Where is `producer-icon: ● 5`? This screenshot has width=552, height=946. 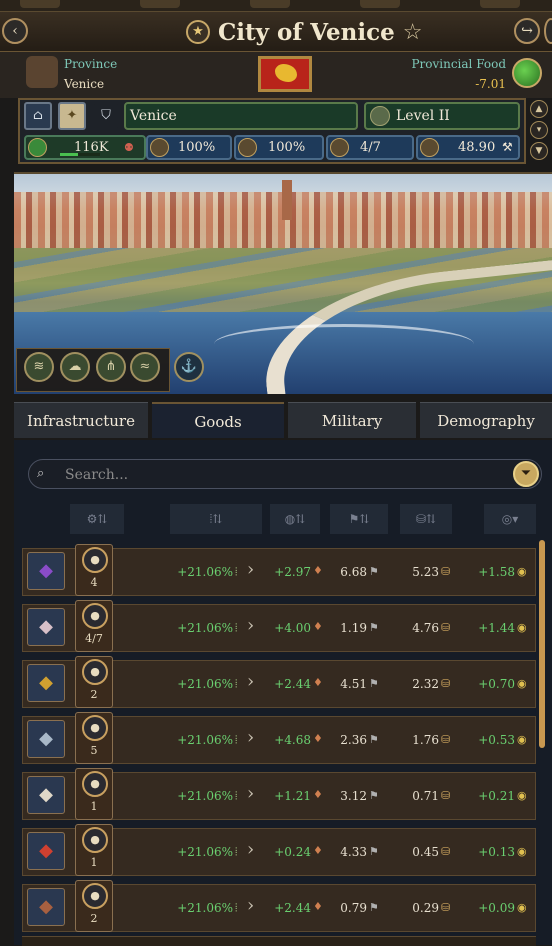
producer-icon: ● 5 is located at coordinates (94, 738).